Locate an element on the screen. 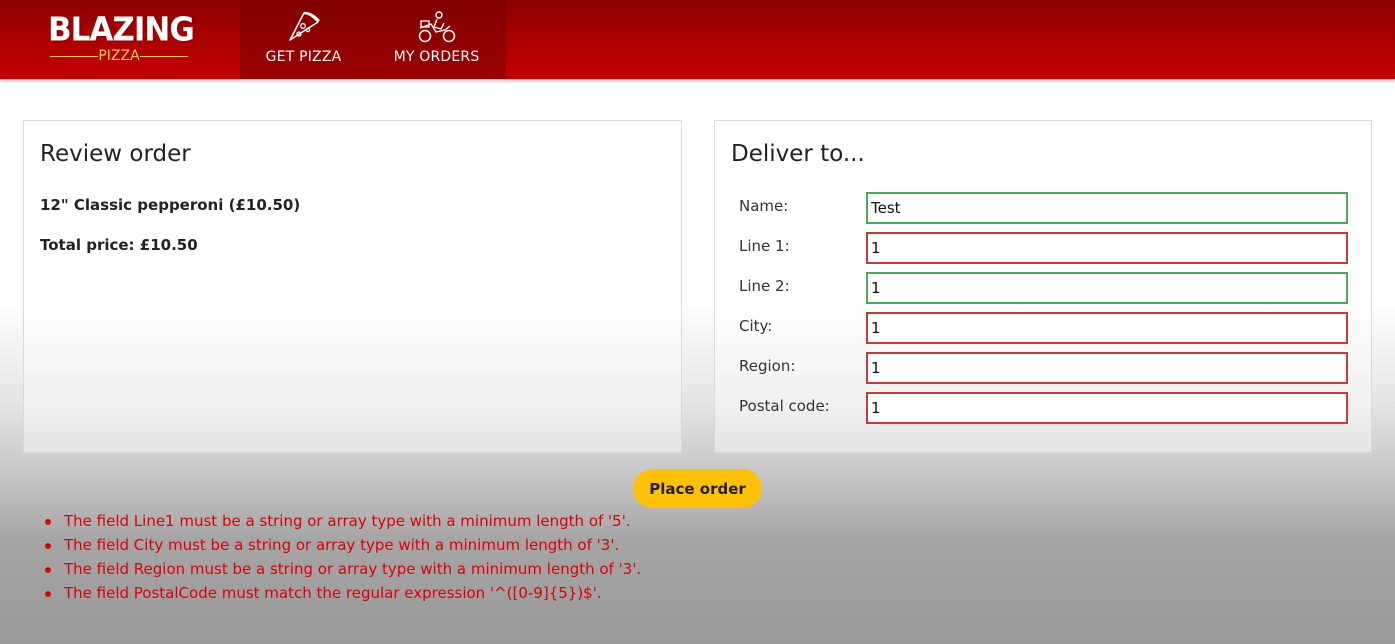  logo-text: BLAZING is located at coordinates (121, 30).